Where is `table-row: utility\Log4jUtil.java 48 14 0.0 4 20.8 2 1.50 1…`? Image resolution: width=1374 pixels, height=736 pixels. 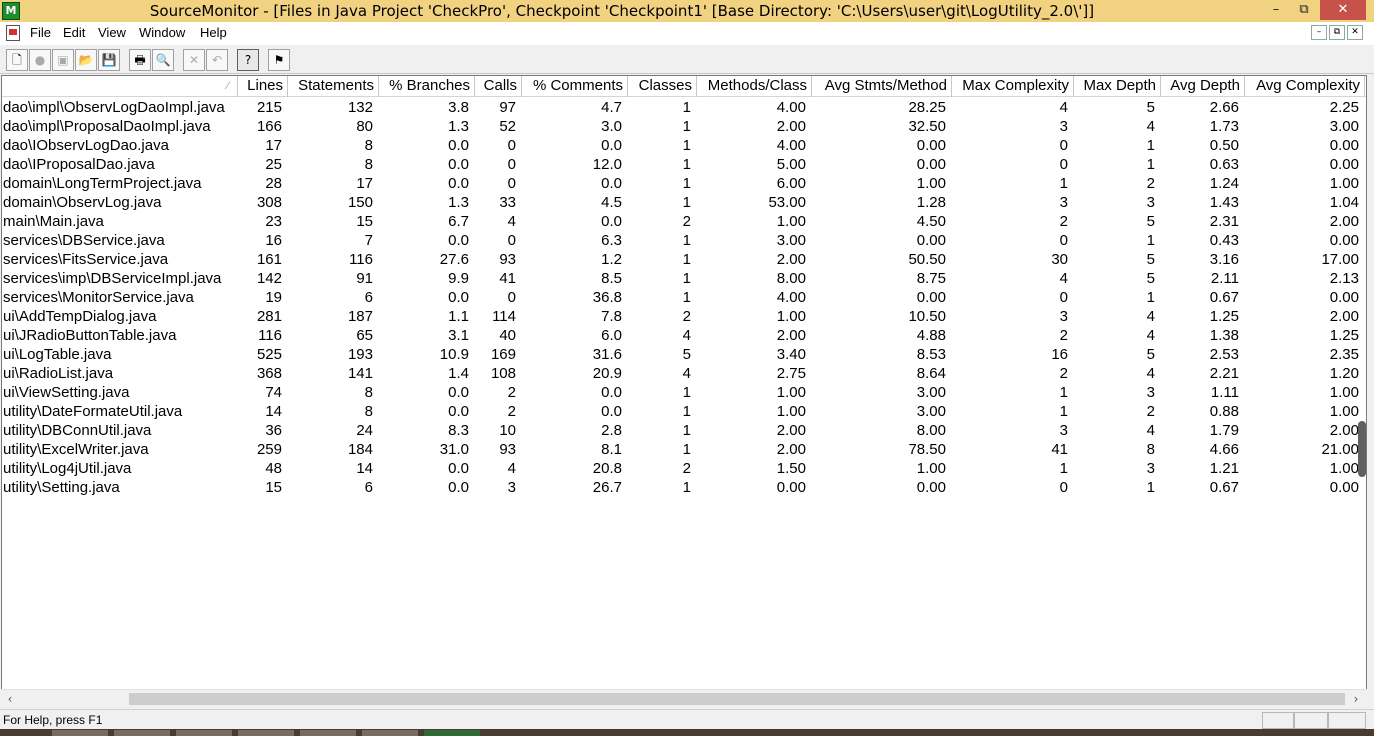
table-row: utility\Log4jUtil.java 48 14 0.0 4 20.8 2 1.50 1… is located at coordinates (684, 468).